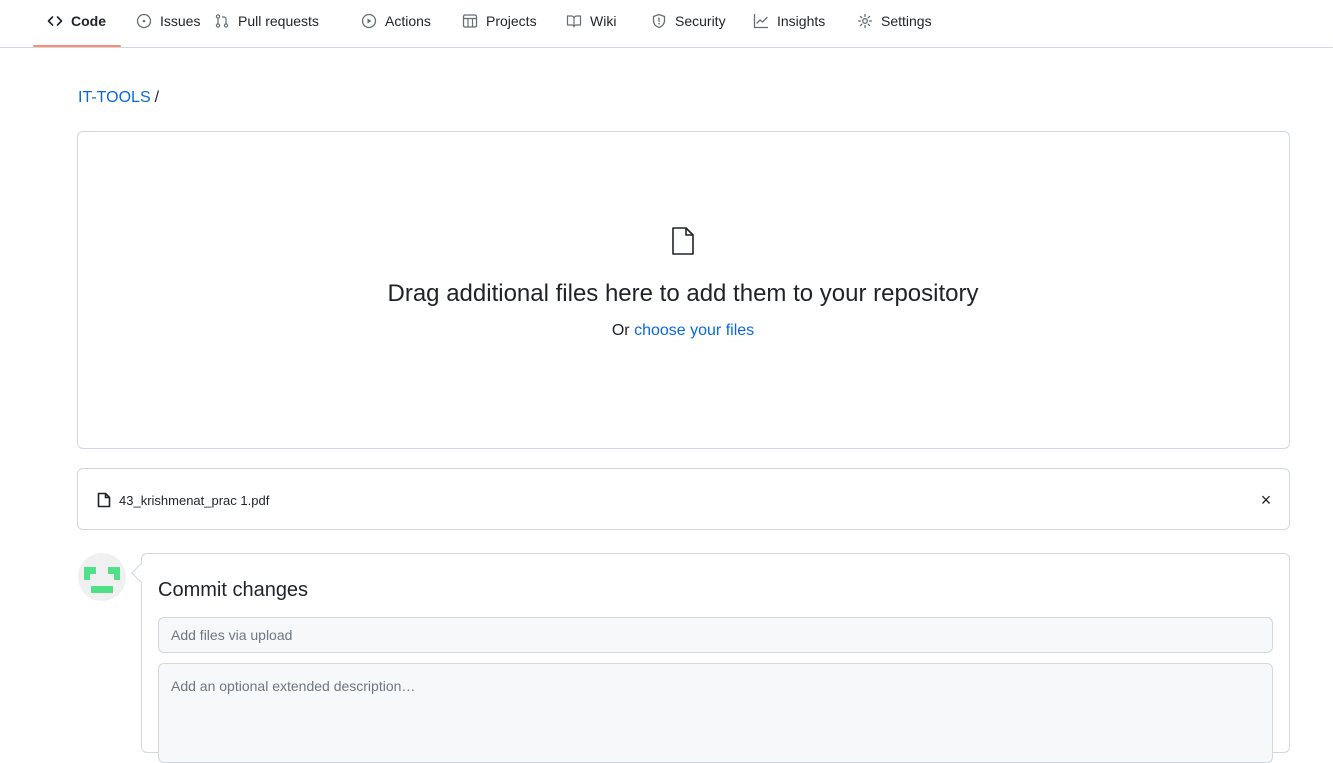 The width and height of the screenshot is (1333, 763). What do you see at coordinates (102, 577) in the screenshot?
I see `avatar` at bounding box center [102, 577].